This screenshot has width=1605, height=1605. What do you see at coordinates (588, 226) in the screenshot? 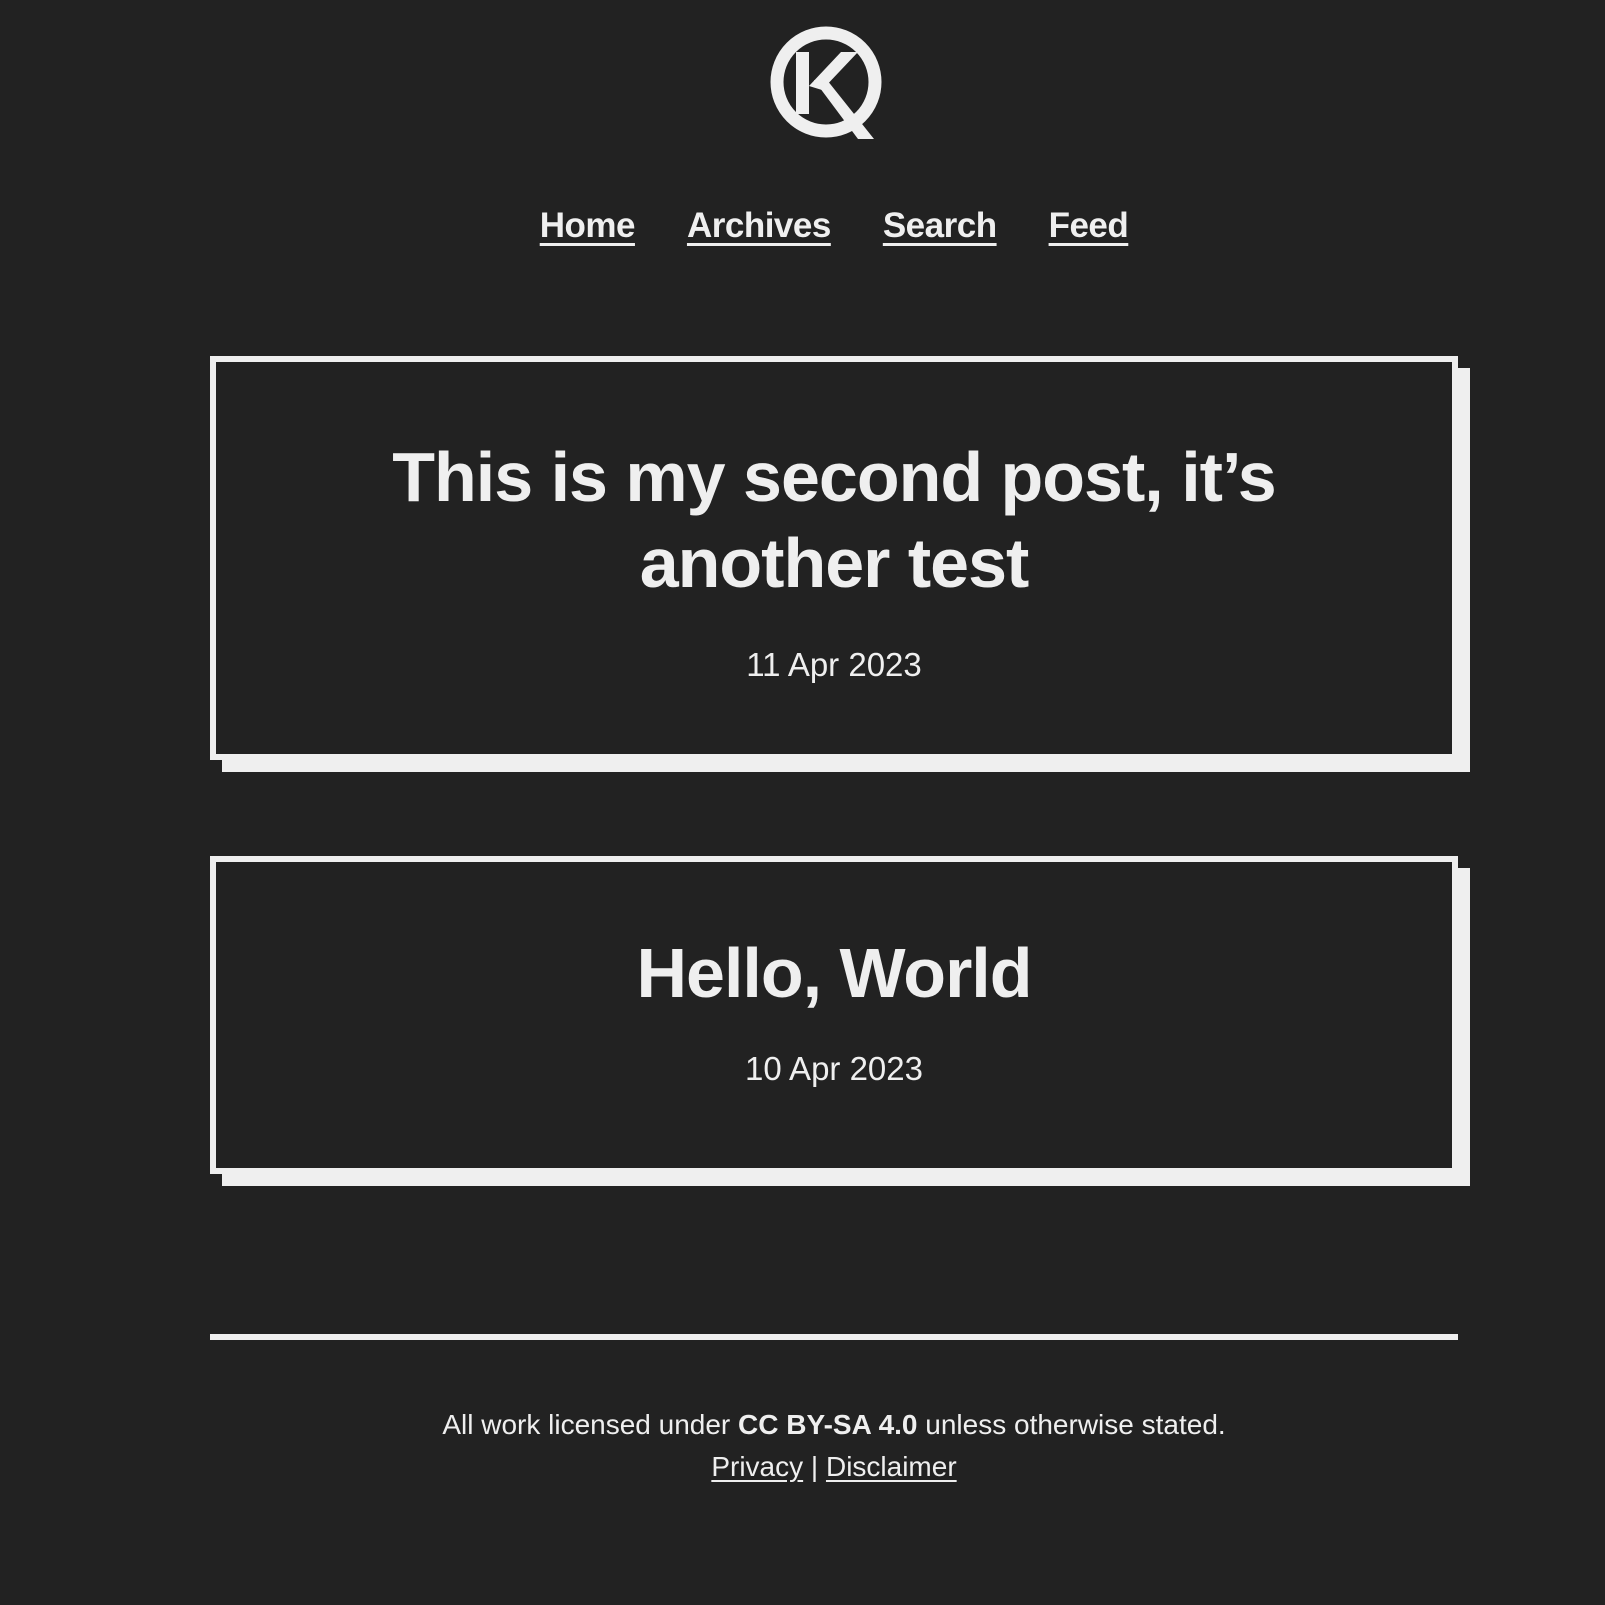
I see `nav-home-link: Home` at bounding box center [588, 226].